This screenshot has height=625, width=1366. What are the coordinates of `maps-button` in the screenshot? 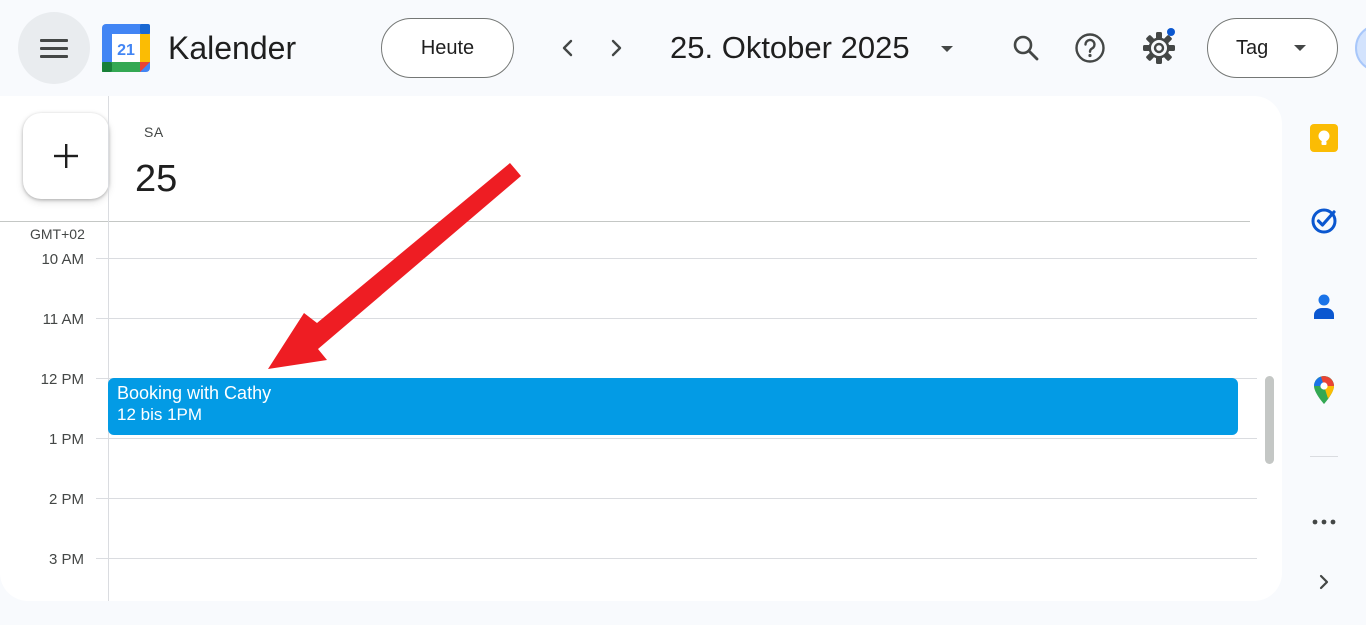 It's located at (1324, 390).